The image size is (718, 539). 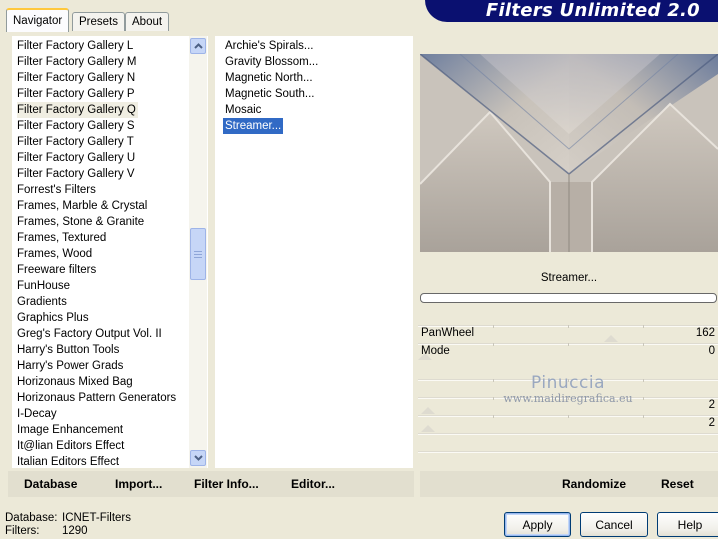 I want to click on chevron-up-icon, so click(x=198, y=46).